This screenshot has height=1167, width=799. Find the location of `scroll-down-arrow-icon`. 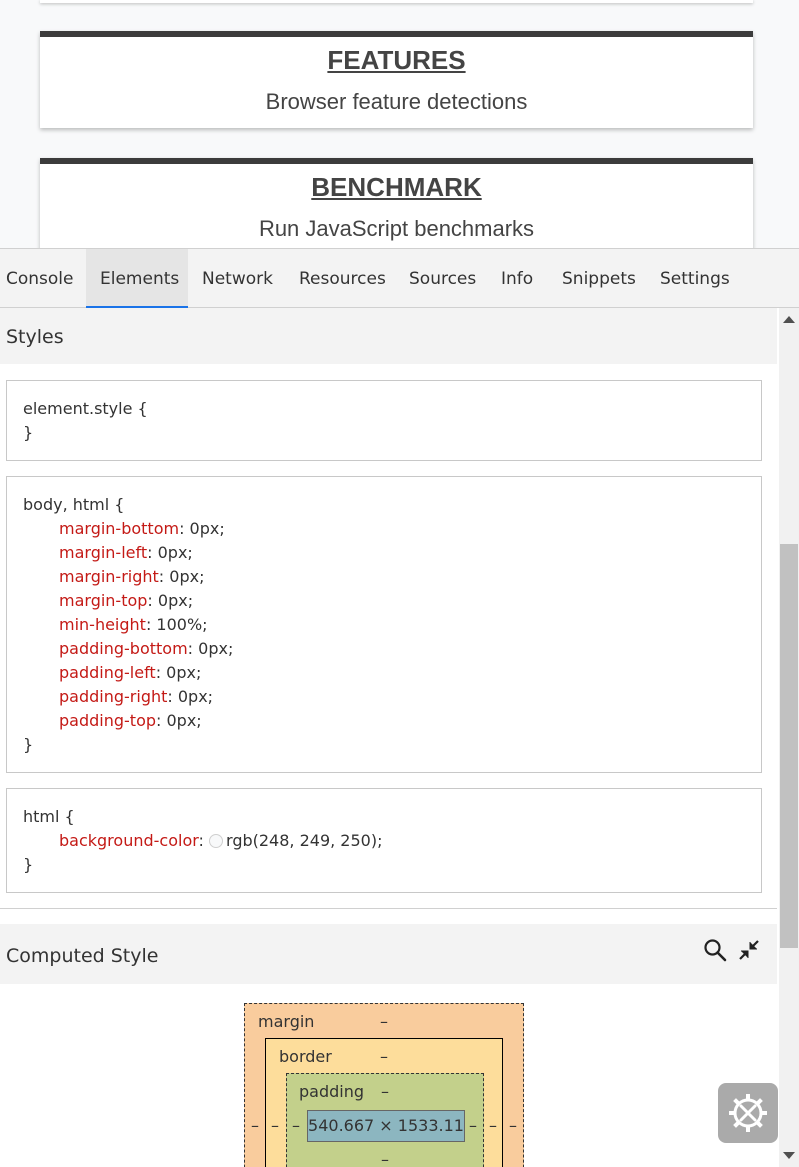

scroll-down-arrow-icon is located at coordinates (789, 1155).